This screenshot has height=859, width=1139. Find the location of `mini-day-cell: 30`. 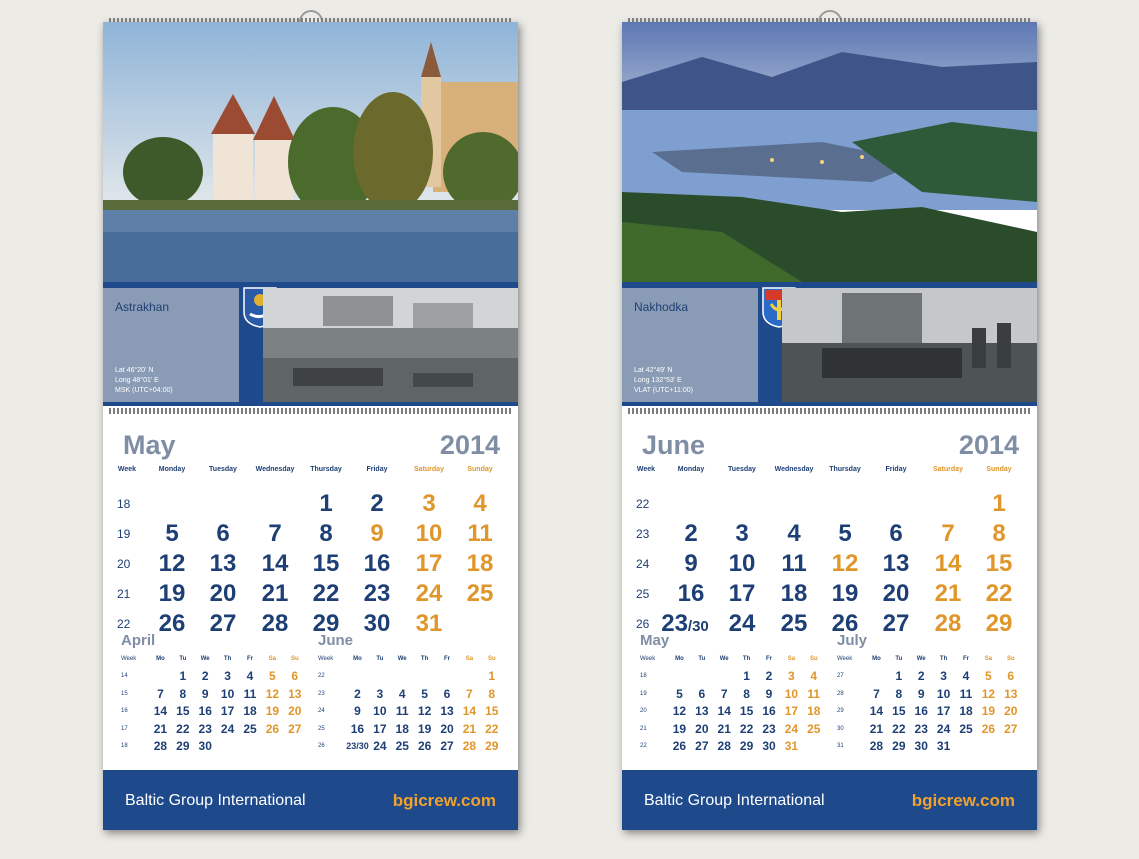

mini-day-cell: 30 is located at coordinates (921, 746).